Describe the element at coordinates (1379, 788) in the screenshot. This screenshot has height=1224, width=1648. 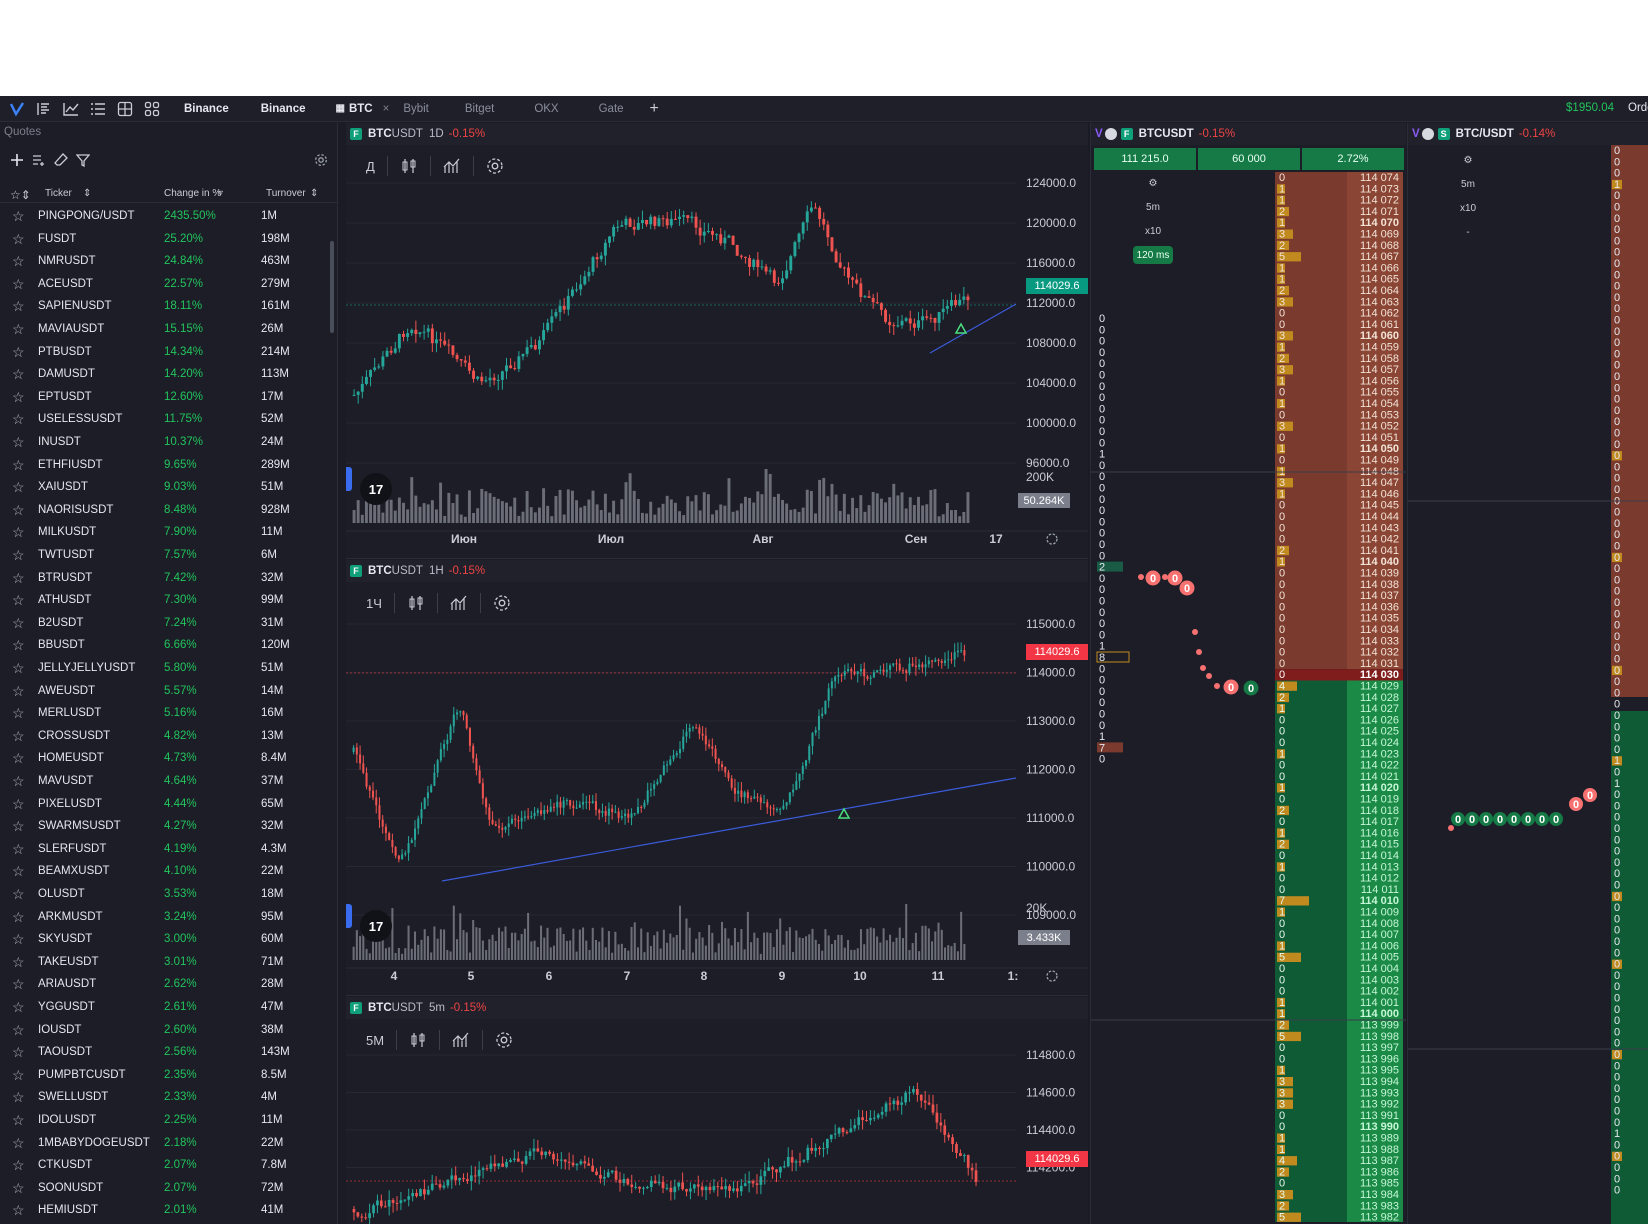
I see `bid-price: 114 020` at that location.